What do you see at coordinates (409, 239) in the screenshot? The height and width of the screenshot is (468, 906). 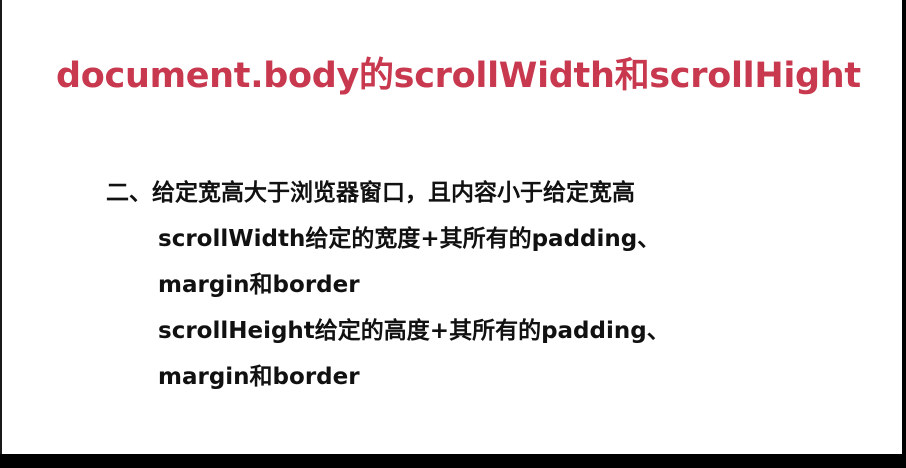 I see `body-line-scrollwidth: scrollWidth给定的宽度+其所有的padding、` at bounding box center [409, 239].